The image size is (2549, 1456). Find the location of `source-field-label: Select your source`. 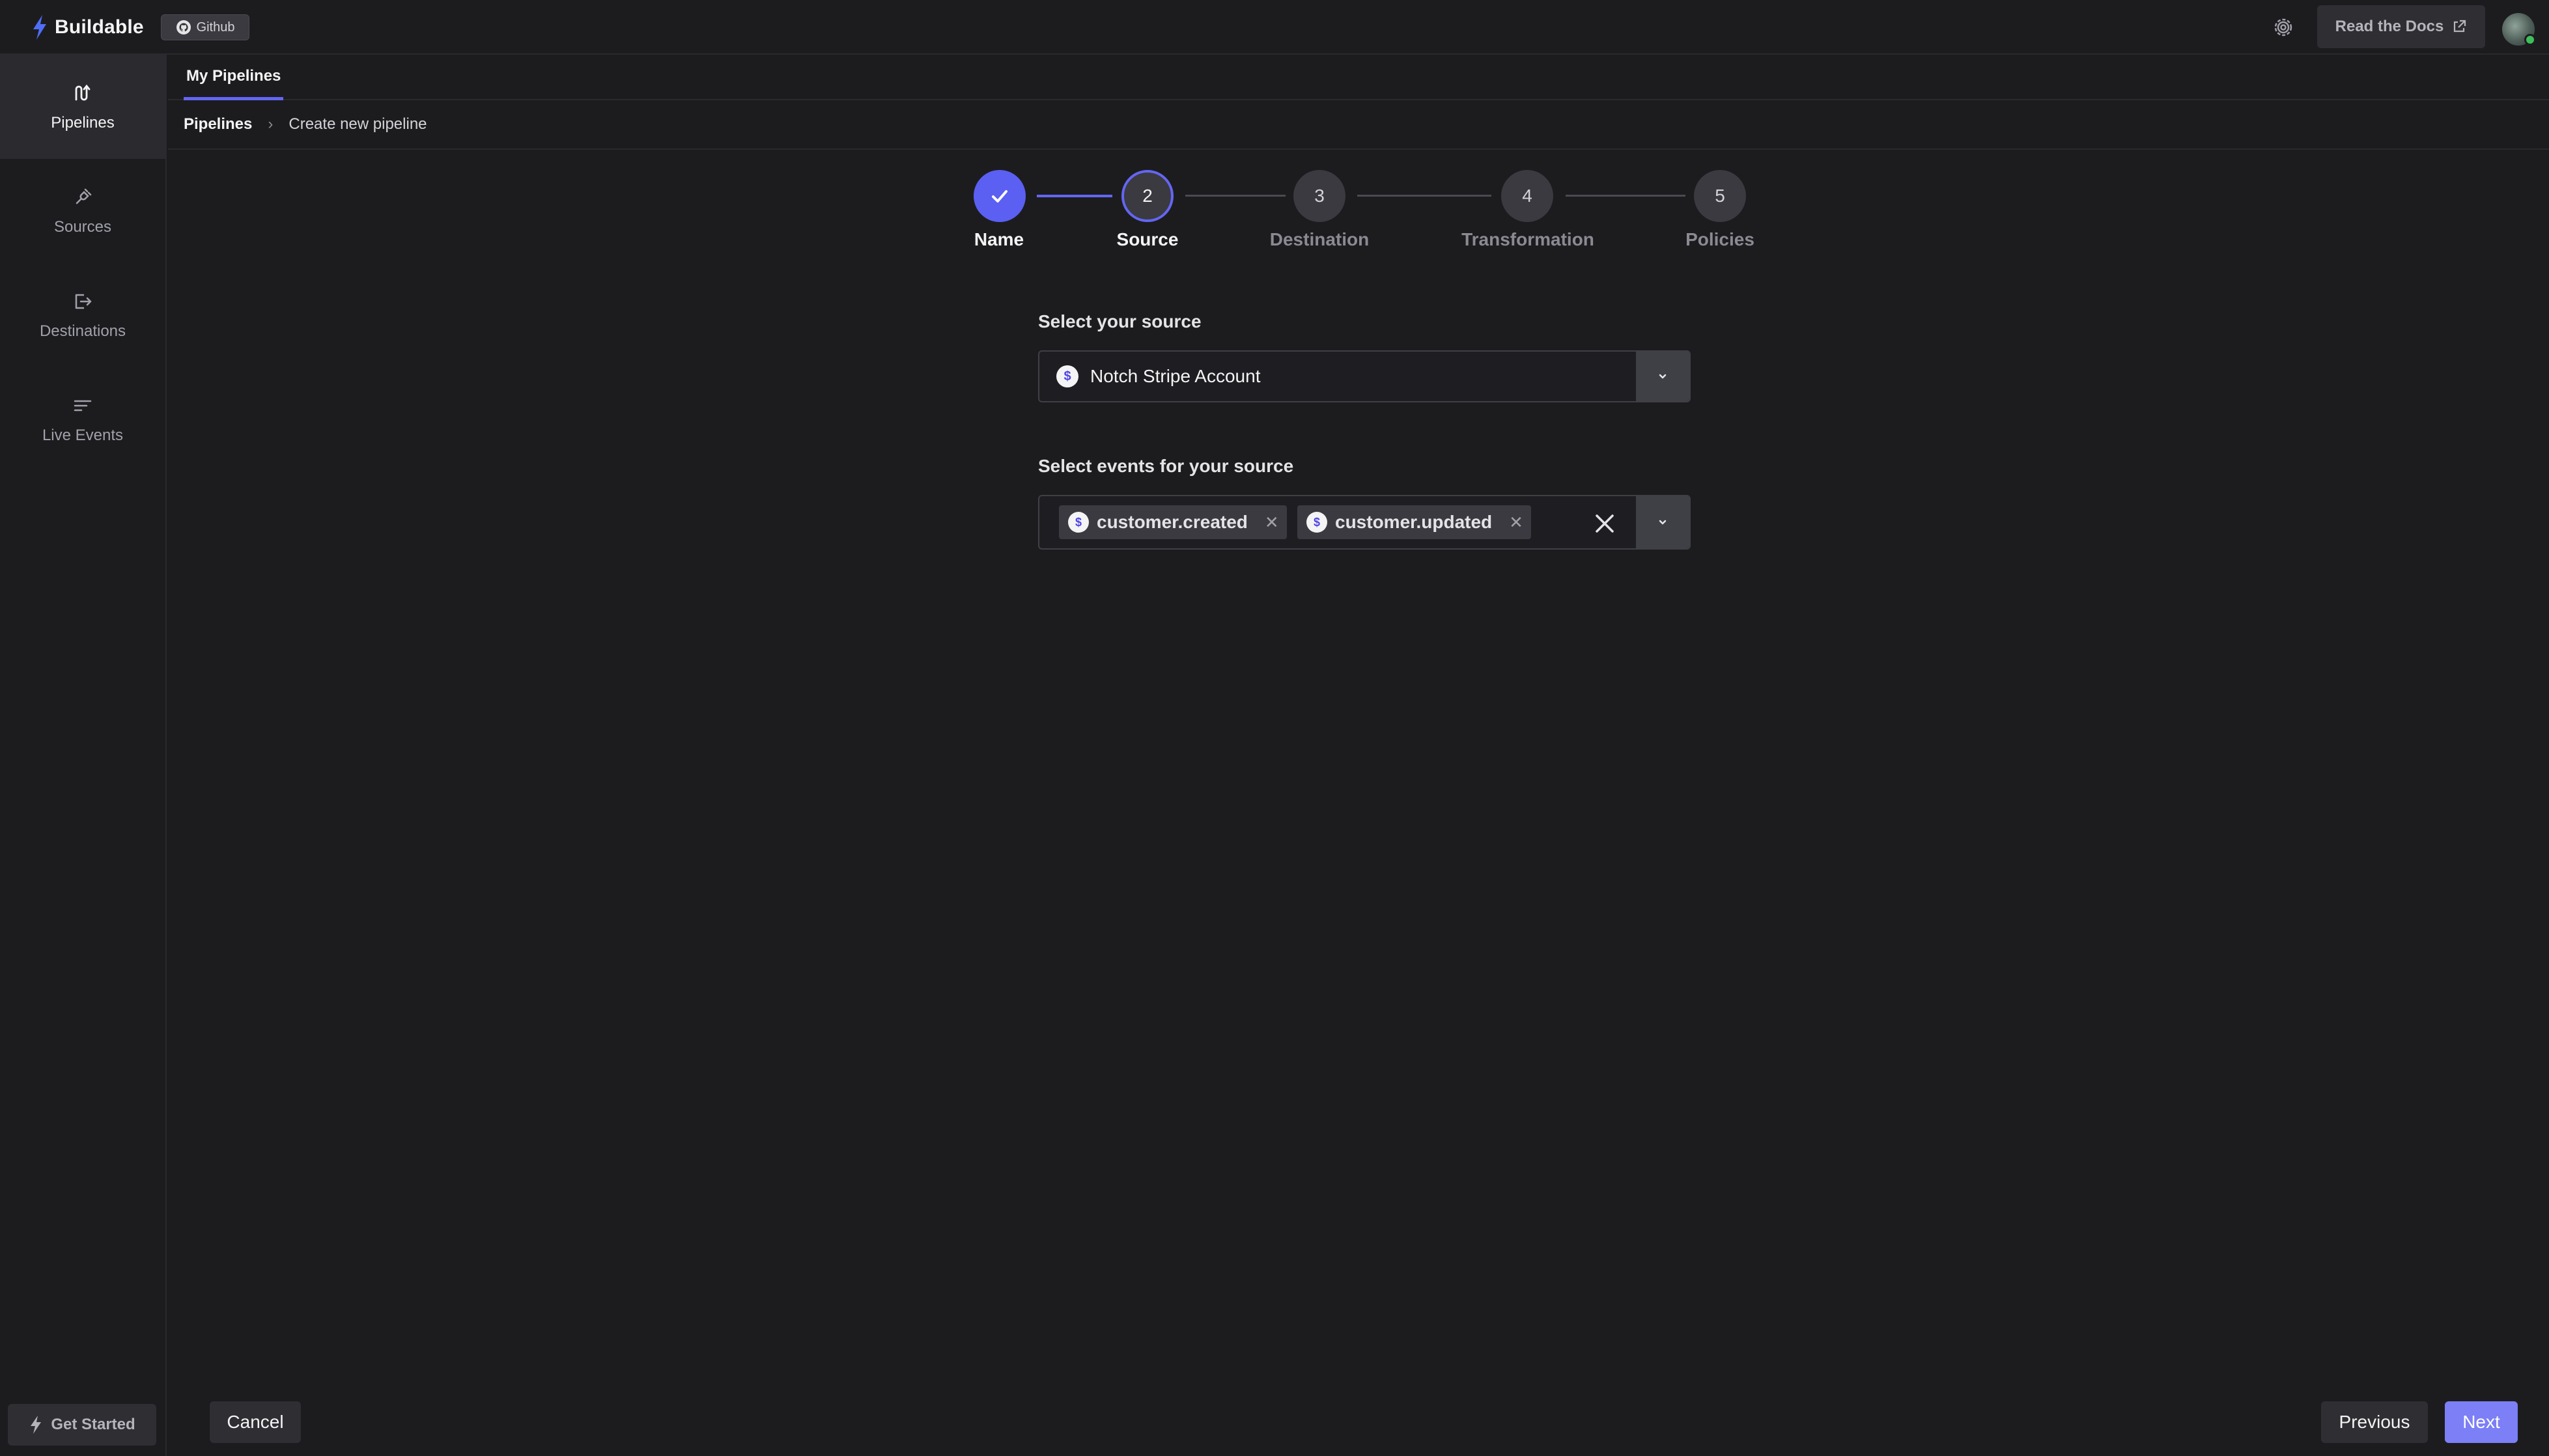

source-field-label: Select your source is located at coordinates (1120, 321).